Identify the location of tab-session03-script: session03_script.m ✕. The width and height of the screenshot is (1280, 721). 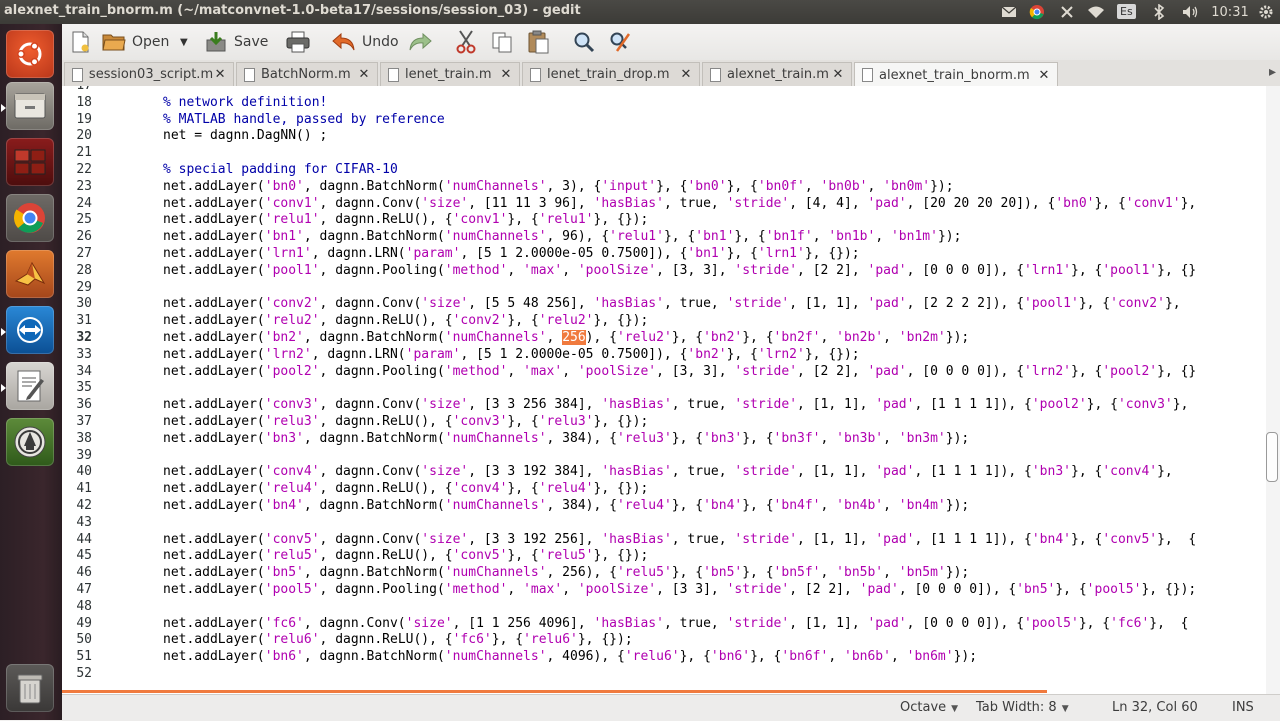
(149, 74).